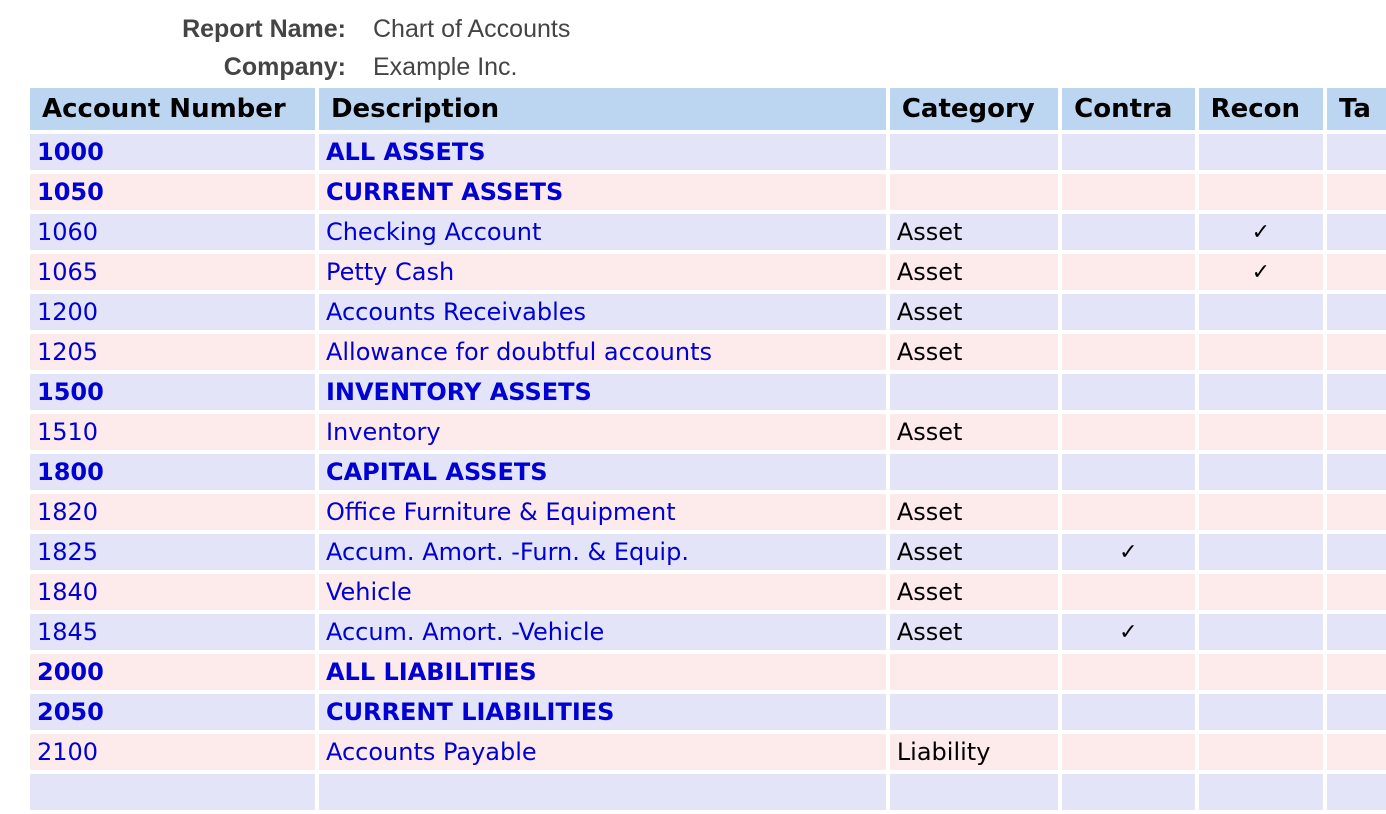 Image resolution: width=1386 pixels, height=814 pixels. I want to click on account-description-link: INVENTORY ASSETS, so click(602, 392).